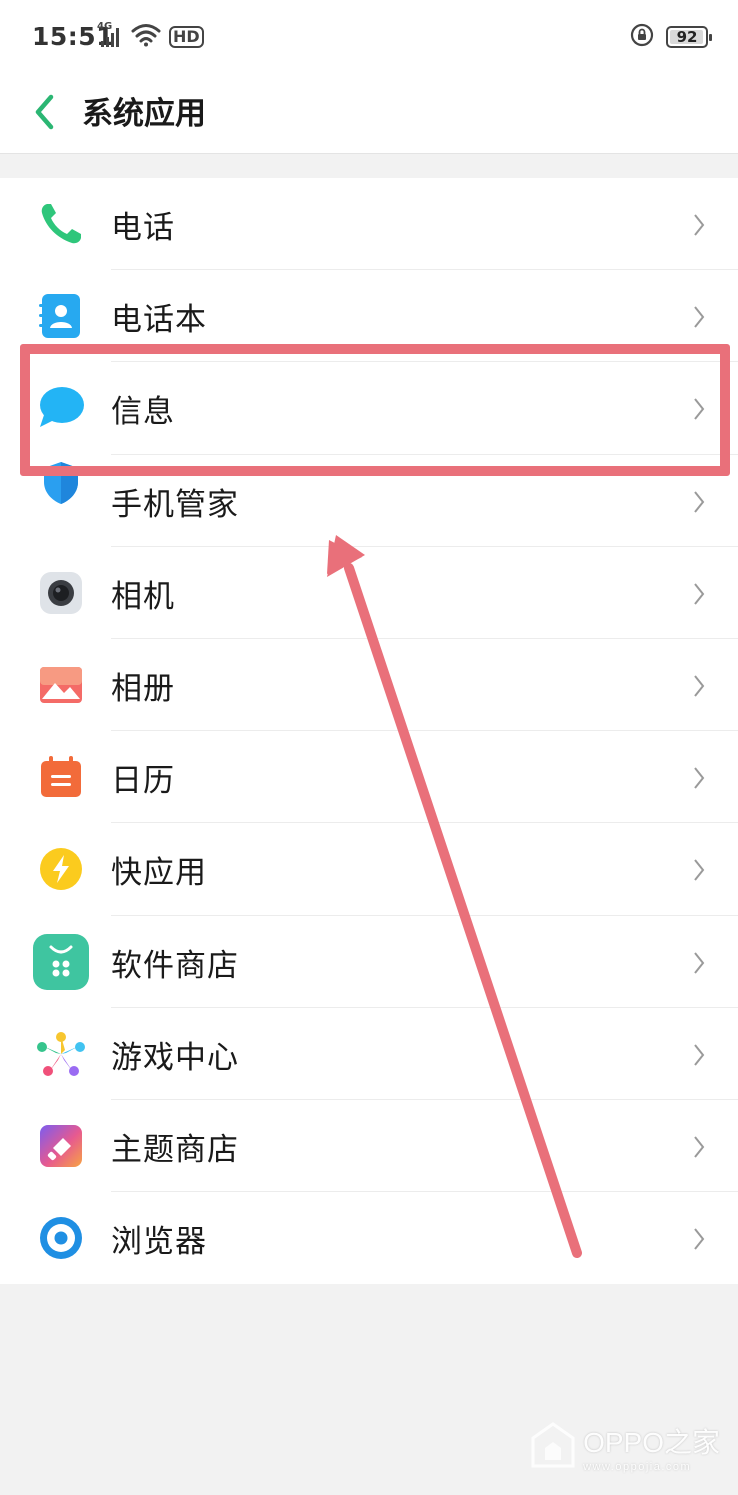 Image resolution: width=738 pixels, height=1495 pixels. What do you see at coordinates (642, 37) in the screenshot?
I see `rotation-lock-icon` at bounding box center [642, 37].